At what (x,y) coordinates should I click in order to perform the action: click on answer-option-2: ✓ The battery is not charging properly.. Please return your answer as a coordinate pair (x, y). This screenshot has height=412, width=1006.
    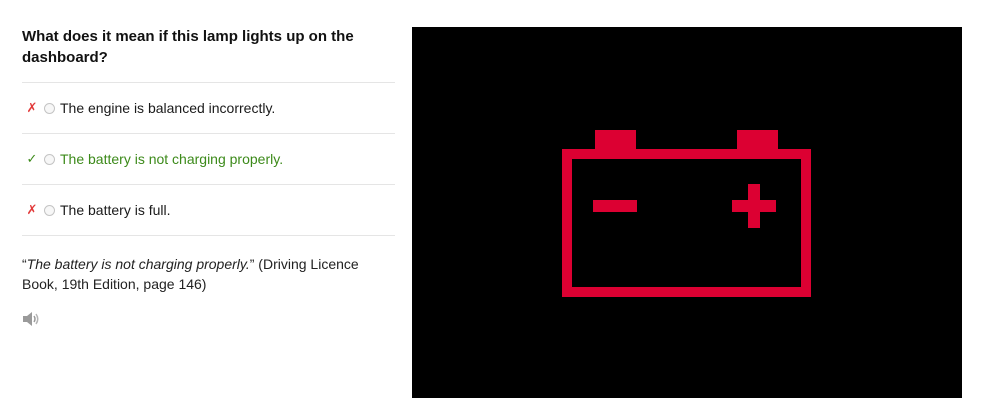
    Looking at the image, I should click on (208, 159).